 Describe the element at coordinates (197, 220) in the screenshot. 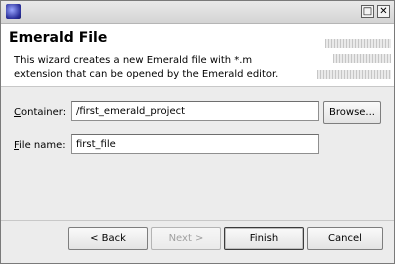

I see `button-bar-separator` at that location.